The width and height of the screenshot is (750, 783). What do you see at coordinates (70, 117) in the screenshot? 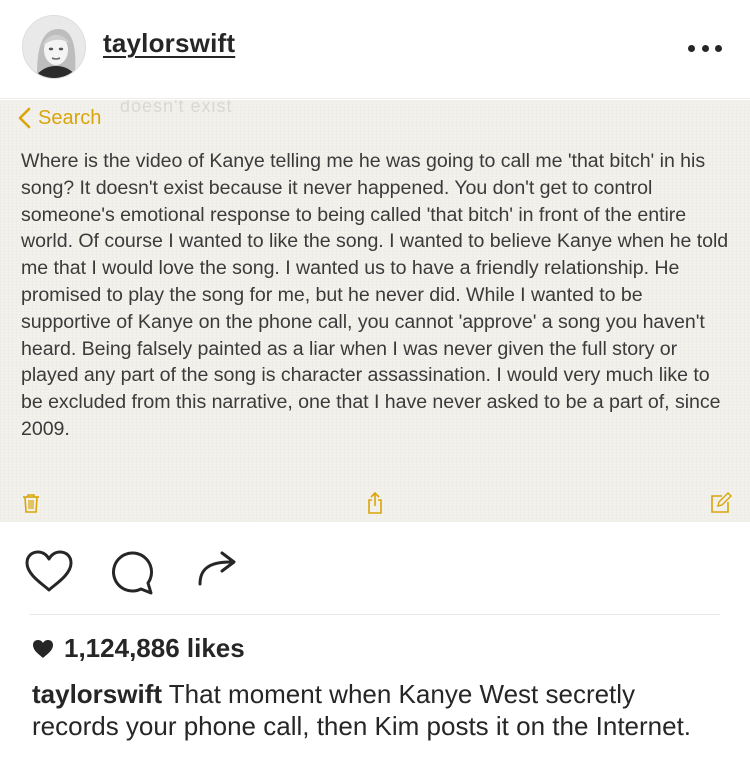
I see `notes-back-label: Search` at bounding box center [70, 117].